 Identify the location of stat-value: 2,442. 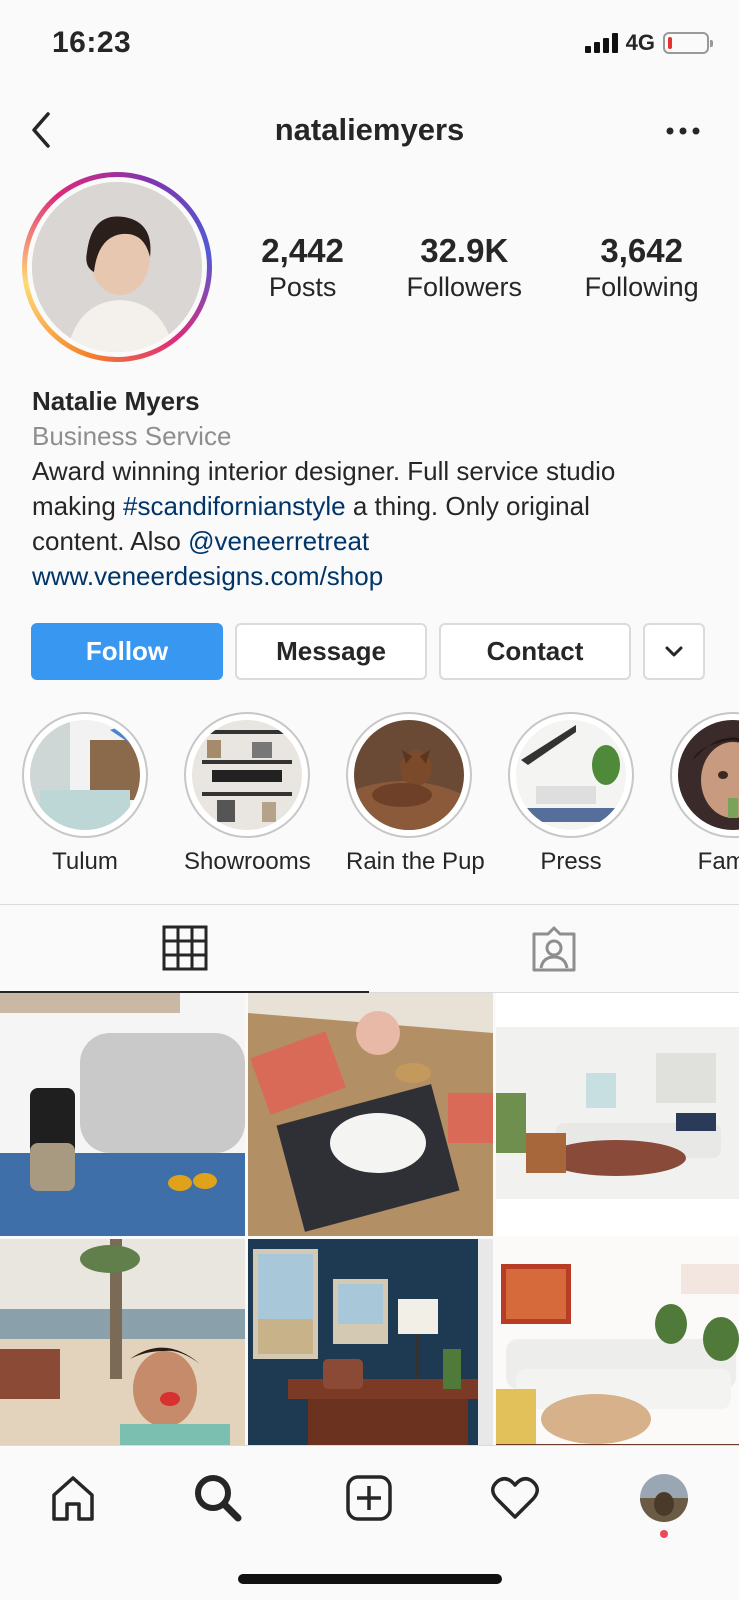
(302, 250).